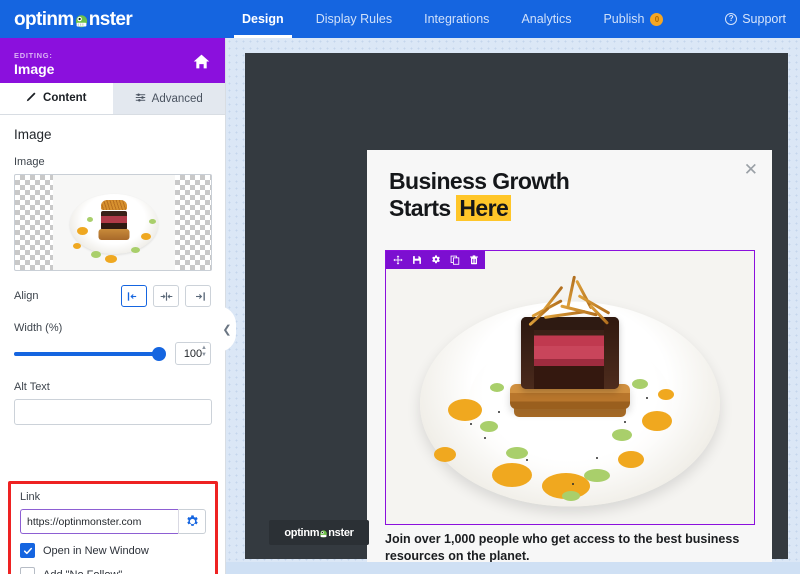 Image resolution: width=800 pixels, height=574 pixels. Describe the element at coordinates (96, 550) in the screenshot. I see `checkbox-label: Open in New Window` at that location.